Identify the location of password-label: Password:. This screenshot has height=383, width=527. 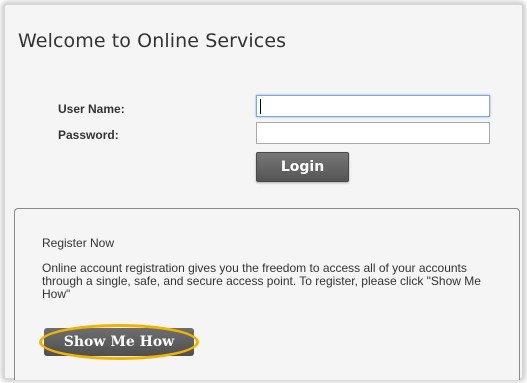
(88, 135).